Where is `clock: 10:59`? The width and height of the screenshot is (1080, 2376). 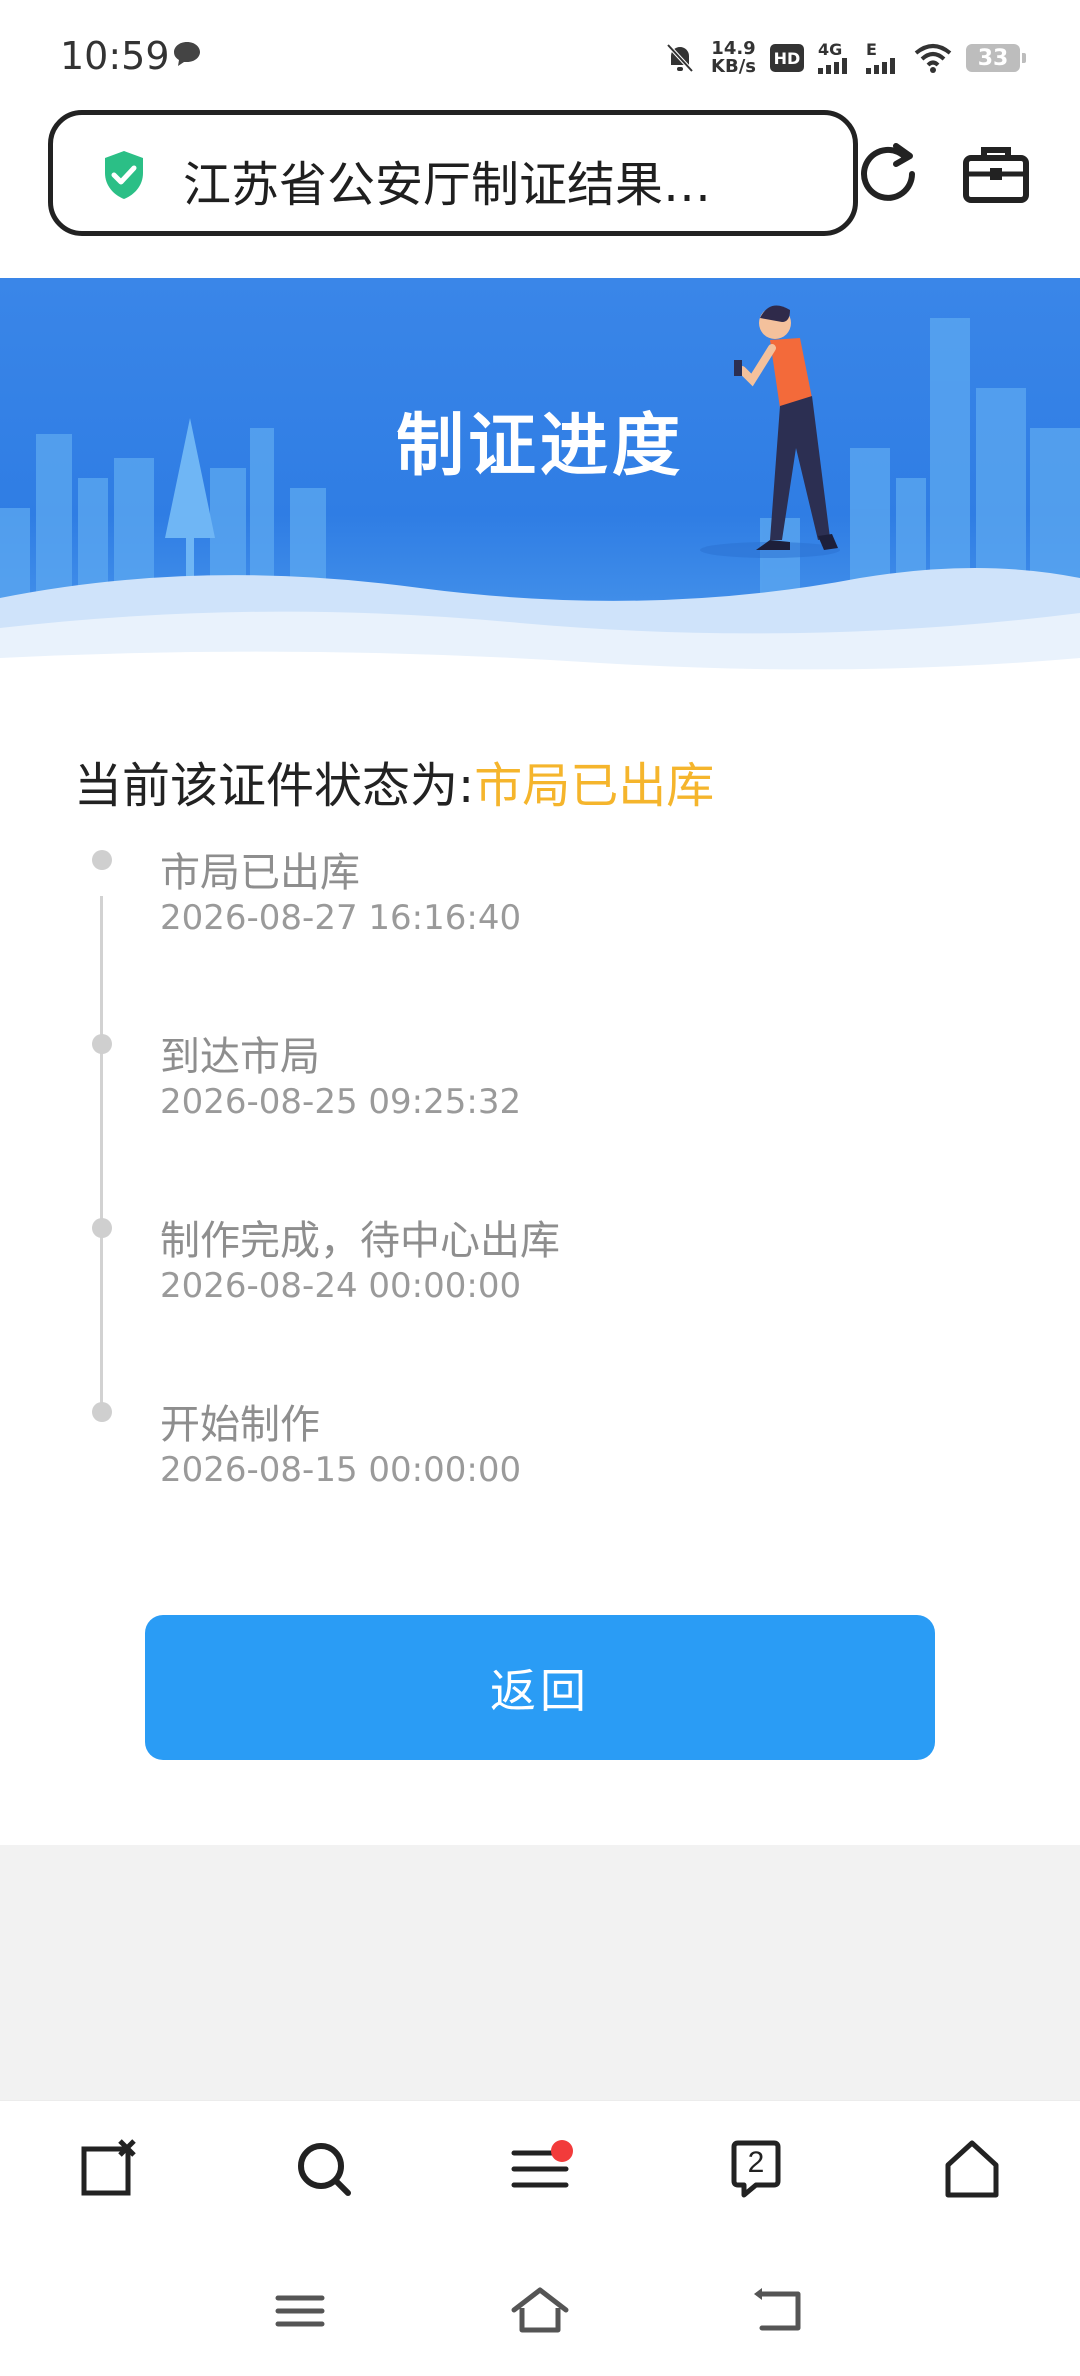 clock: 10:59 is located at coordinates (115, 56).